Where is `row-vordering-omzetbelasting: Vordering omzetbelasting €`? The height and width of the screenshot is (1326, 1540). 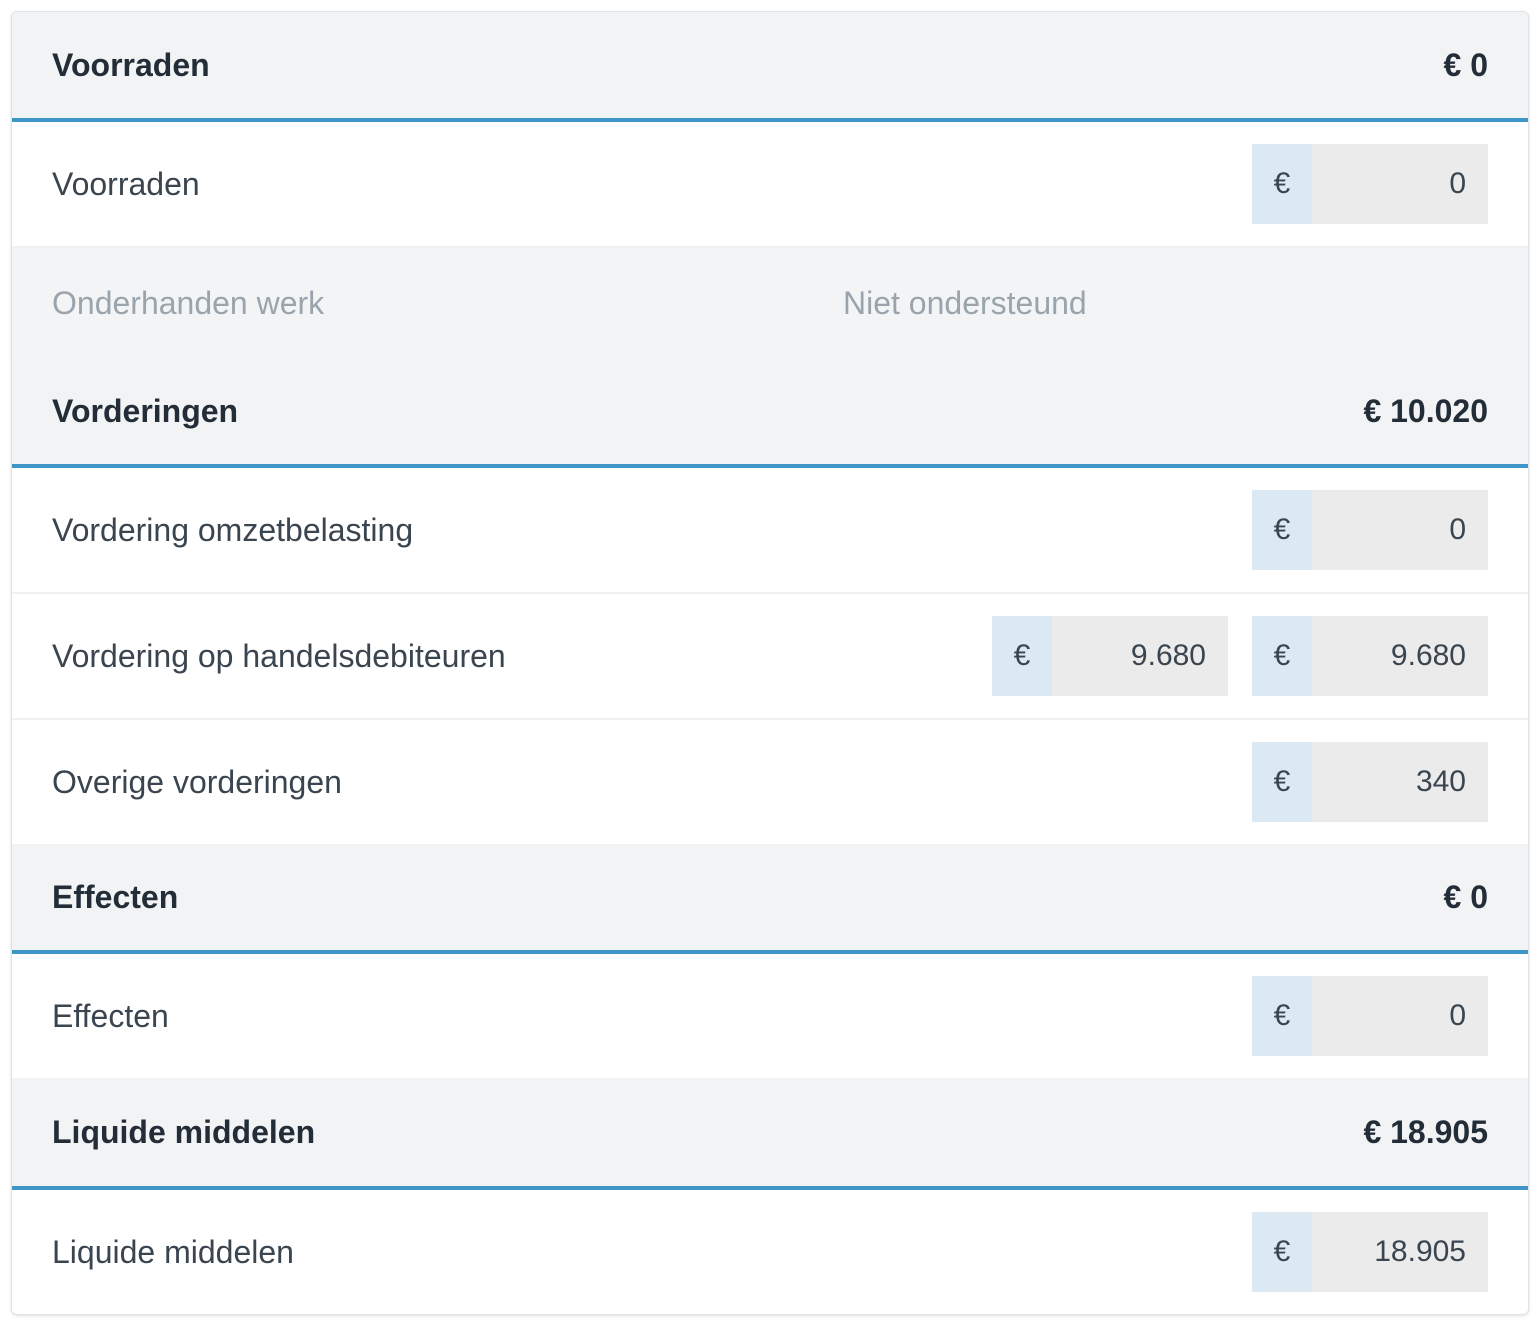 row-vordering-omzetbelasting: Vordering omzetbelasting € is located at coordinates (770, 531).